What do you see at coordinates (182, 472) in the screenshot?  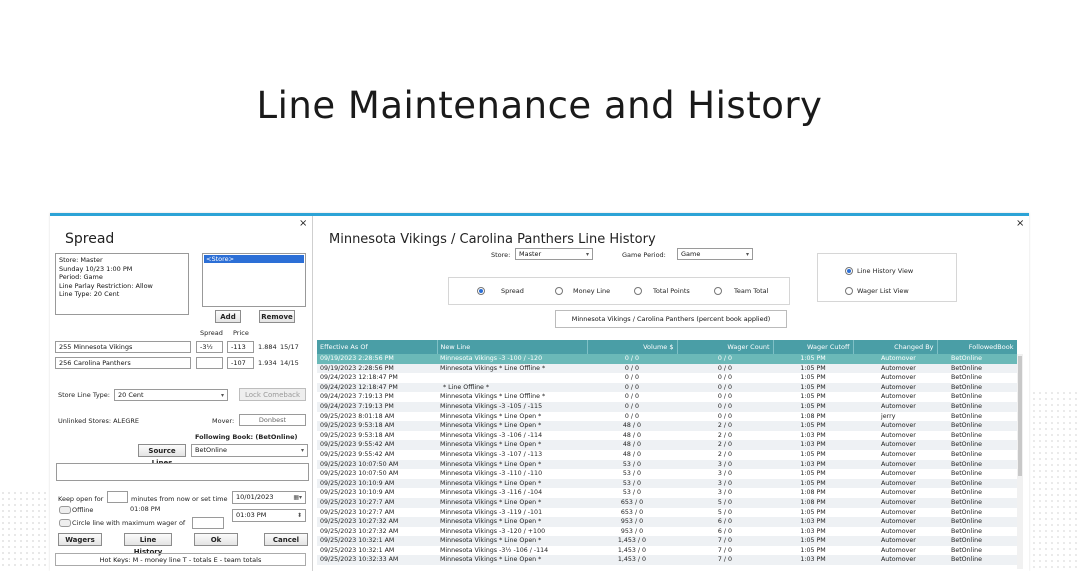 I see `notes-field` at bounding box center [182, 472].